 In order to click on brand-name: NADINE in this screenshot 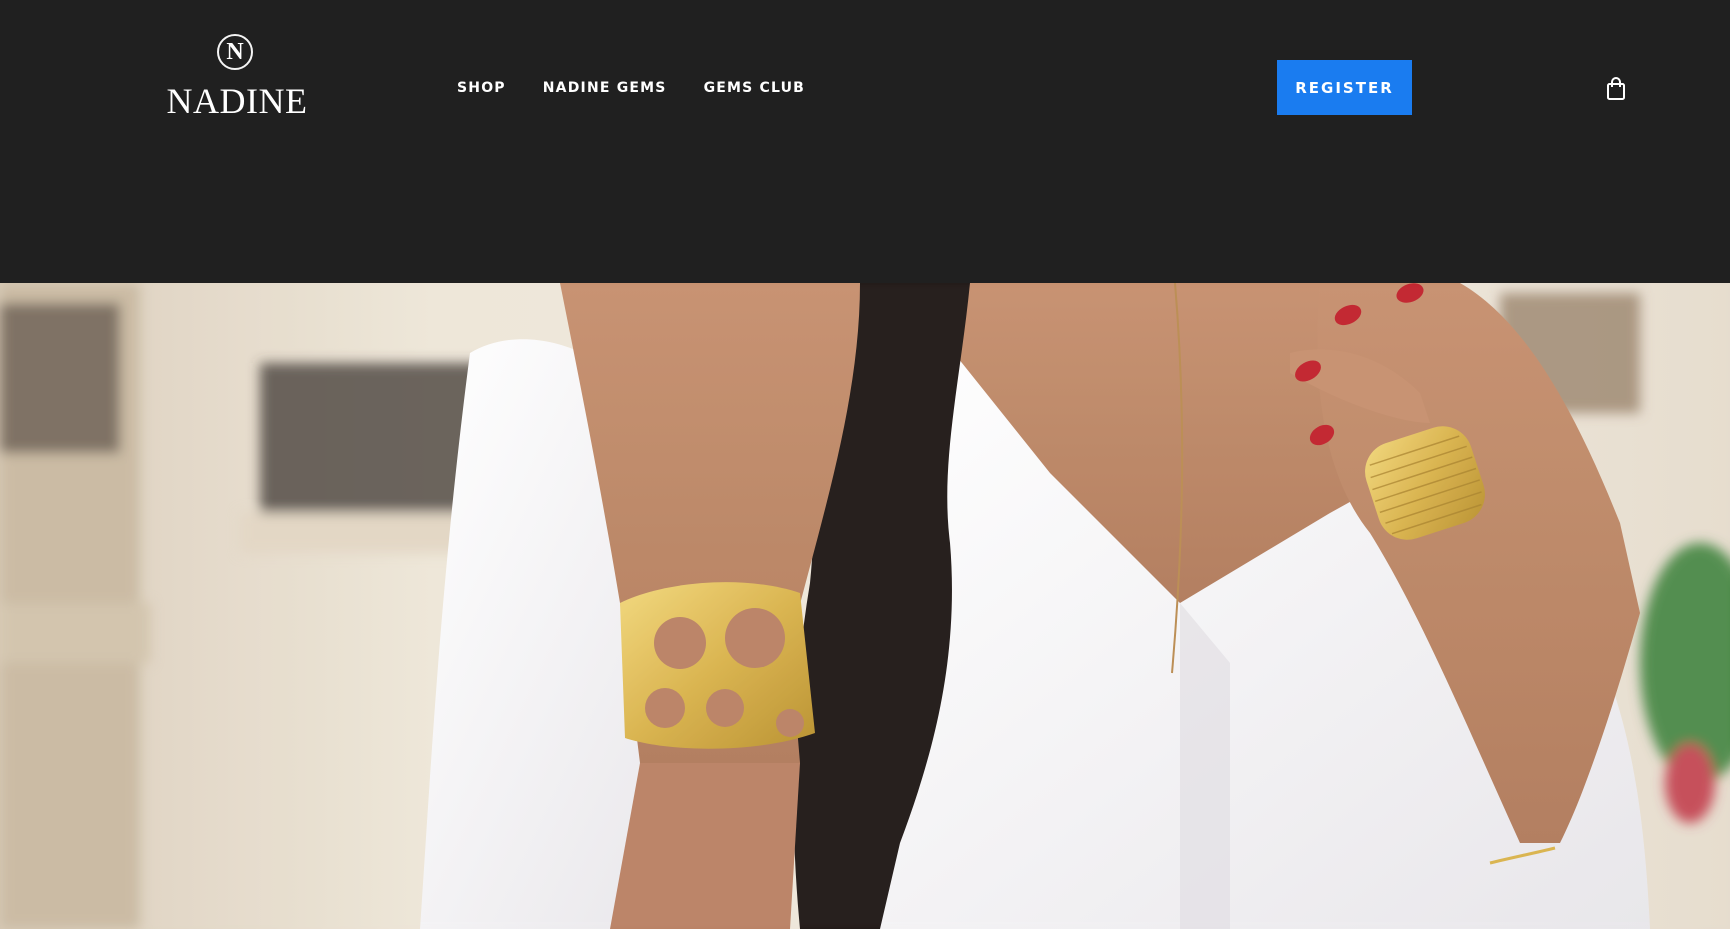, I will do `click(237, 101)`.